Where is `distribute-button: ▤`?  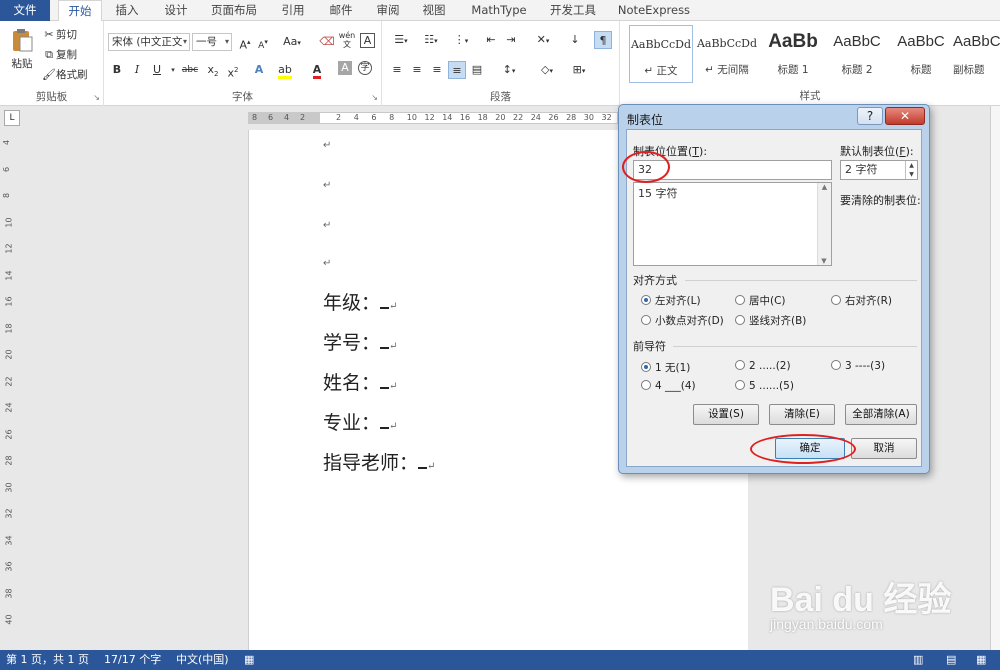
distribute-button: ▤ is located at coordinates (477, 70).